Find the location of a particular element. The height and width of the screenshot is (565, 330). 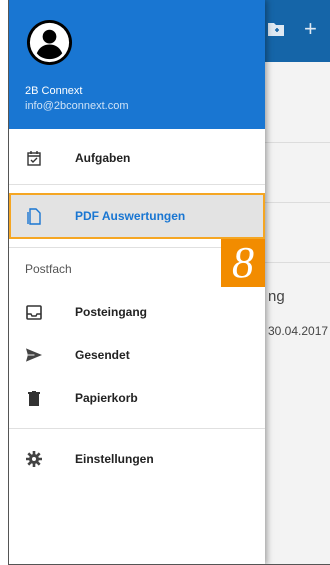

document-copy-icon is located at coordinates (34, 216).